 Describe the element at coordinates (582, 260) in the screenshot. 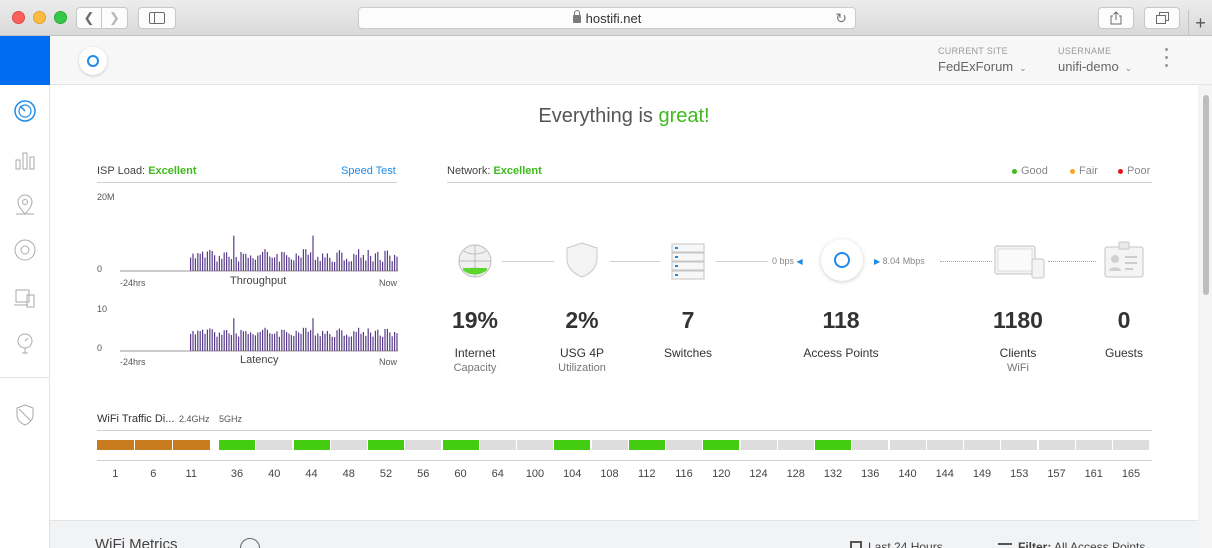

I see `gateway-shield-icon` at that location.